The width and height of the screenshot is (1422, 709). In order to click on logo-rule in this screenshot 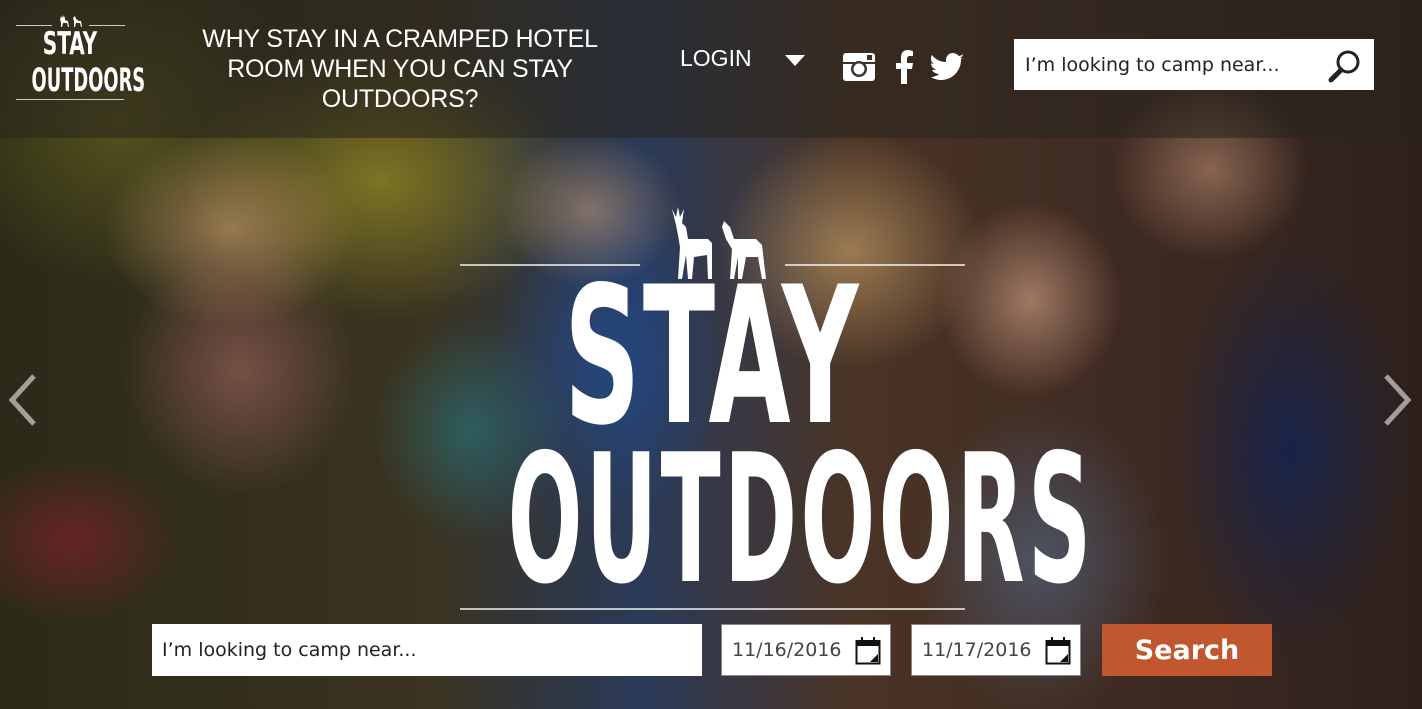, I will do `click(70, 99)`.